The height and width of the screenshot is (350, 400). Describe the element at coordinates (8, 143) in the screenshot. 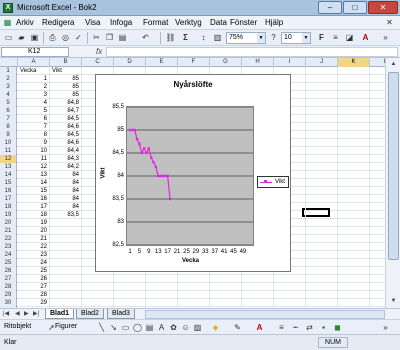

I see `row-header: 10` at that location.